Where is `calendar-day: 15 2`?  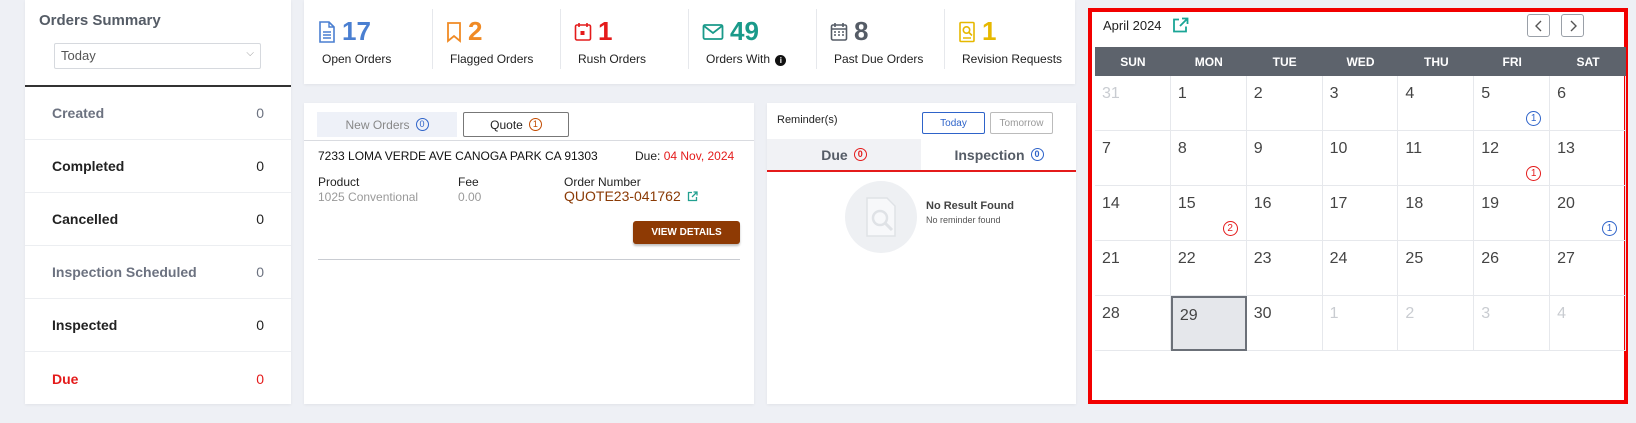 calendar-day: 15 2 is located at coordinates (1208, 213).